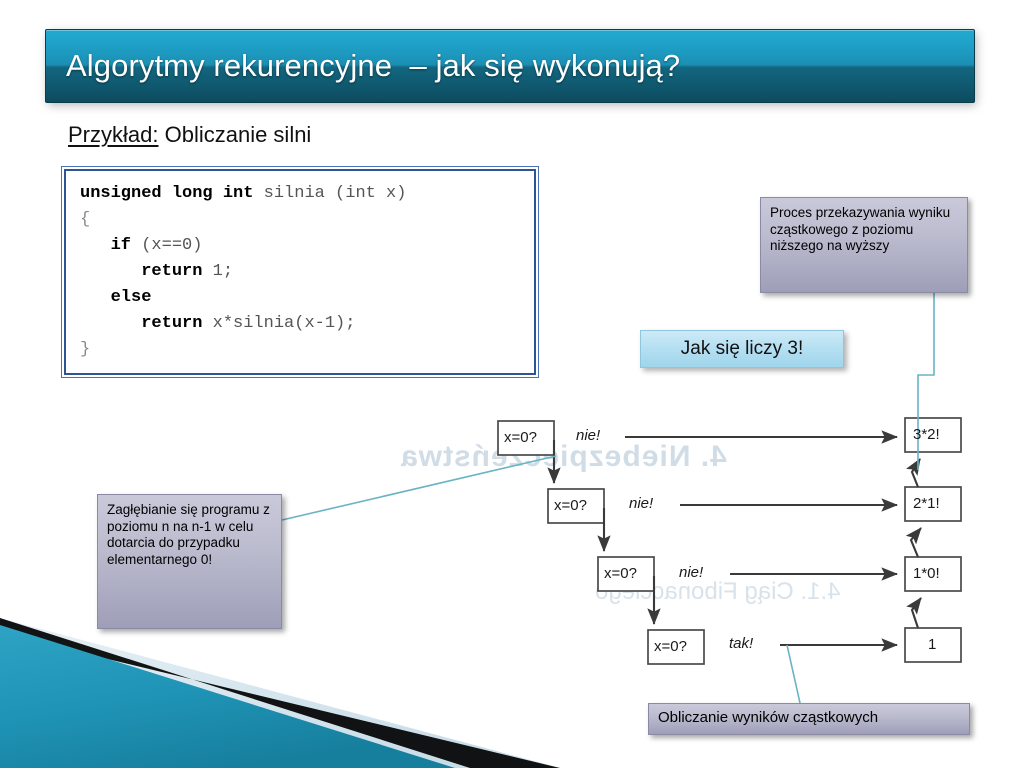 The height and width of the screenshot is (768, 1024). I want to click on diagram-node-right-3-label: 1*0!, so click(926, 573).